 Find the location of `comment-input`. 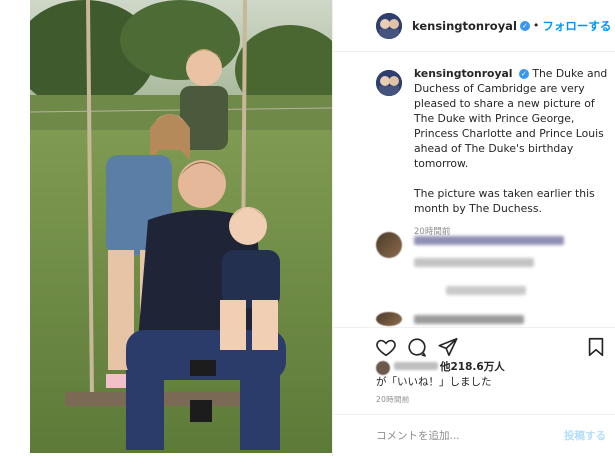

comment-input is located at coordinates (470, 435).